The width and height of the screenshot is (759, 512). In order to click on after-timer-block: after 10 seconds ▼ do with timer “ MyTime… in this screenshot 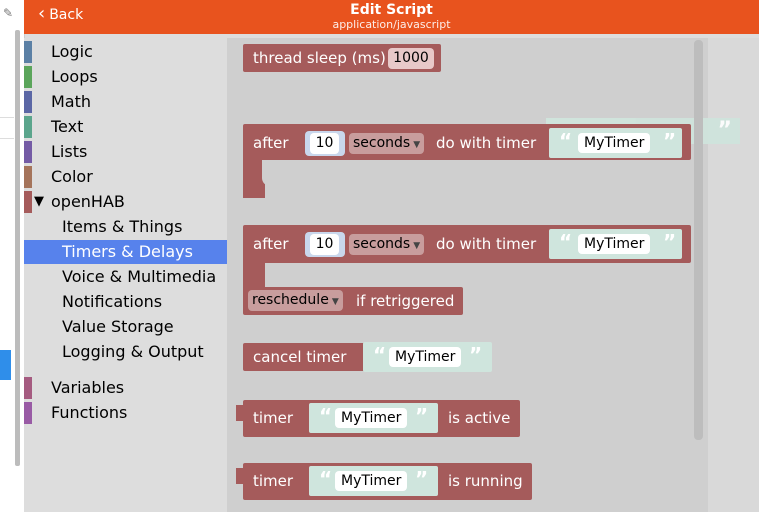, I will do `click(467, 142)`.